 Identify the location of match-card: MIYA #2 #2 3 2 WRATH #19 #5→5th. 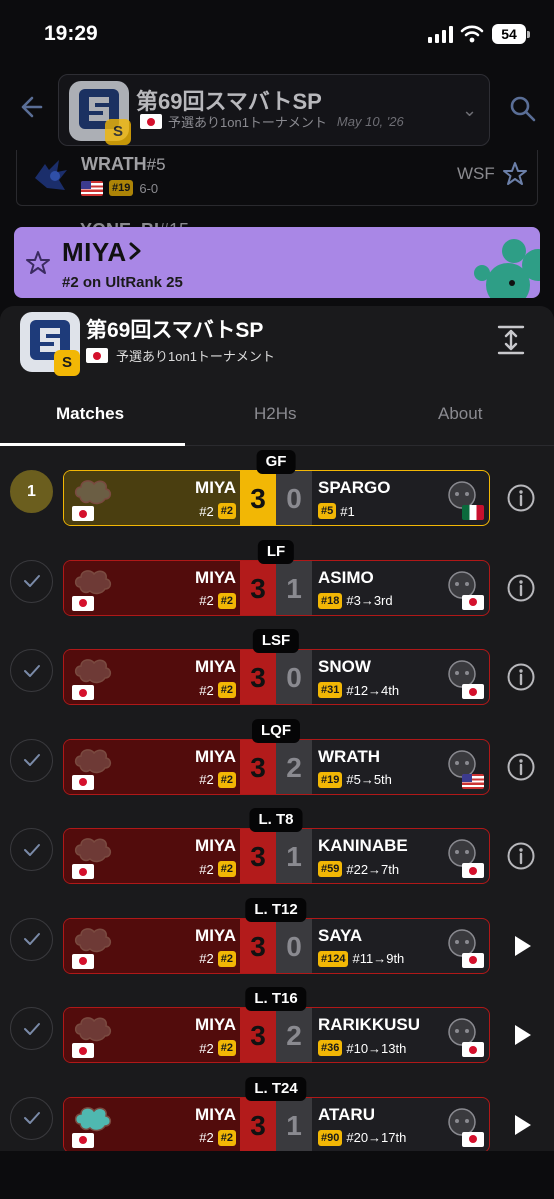
(276, 766).